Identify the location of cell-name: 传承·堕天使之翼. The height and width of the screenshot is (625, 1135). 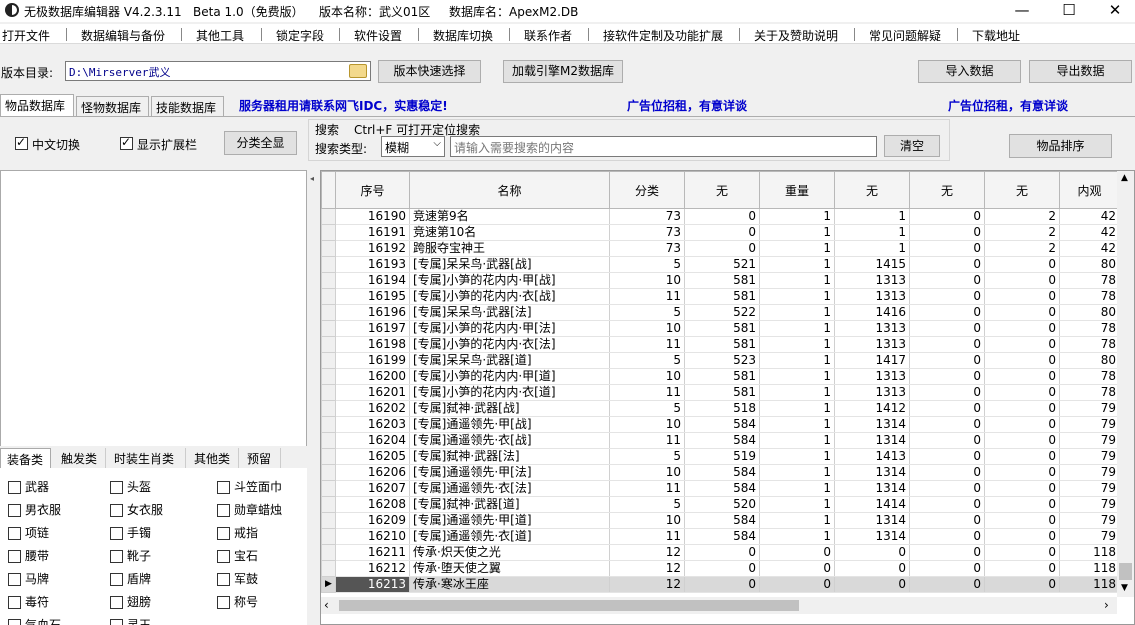
(509, 568).